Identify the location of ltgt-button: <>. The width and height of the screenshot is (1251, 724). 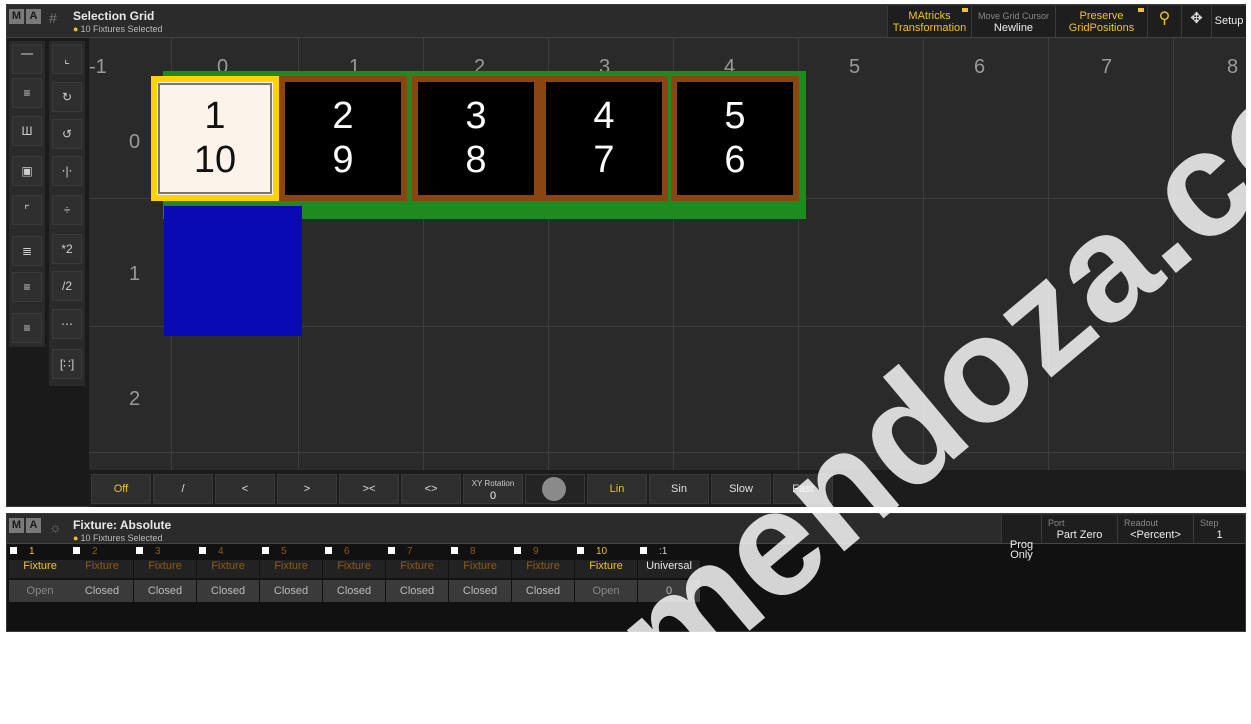
(431, 489).